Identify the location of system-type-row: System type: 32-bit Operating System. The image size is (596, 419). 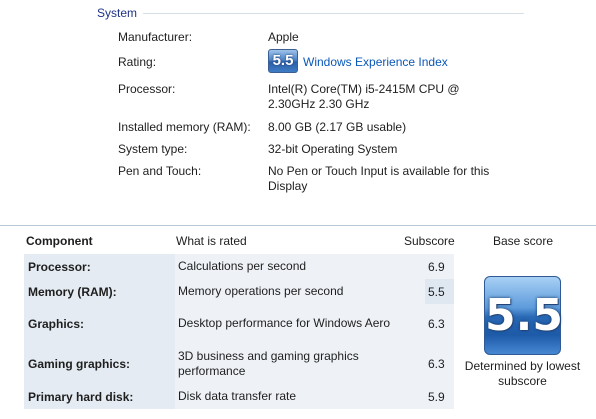
(357, 151).